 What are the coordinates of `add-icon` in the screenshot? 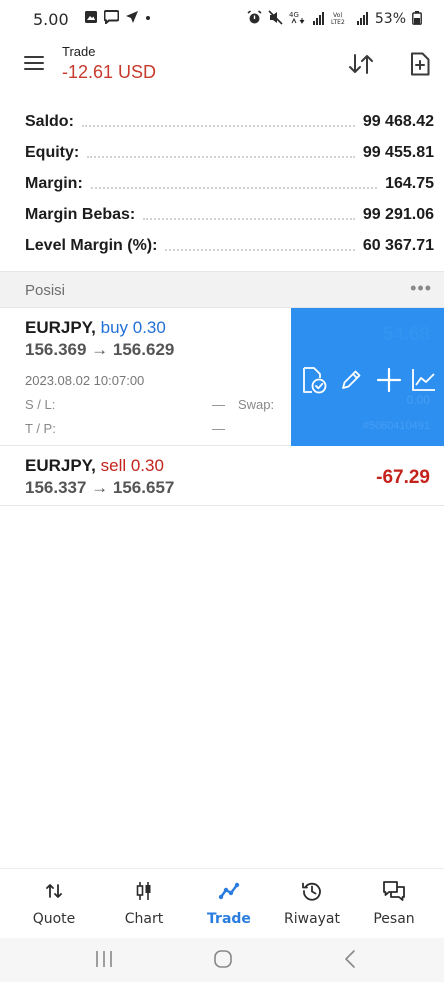 It's located at (389, 380).